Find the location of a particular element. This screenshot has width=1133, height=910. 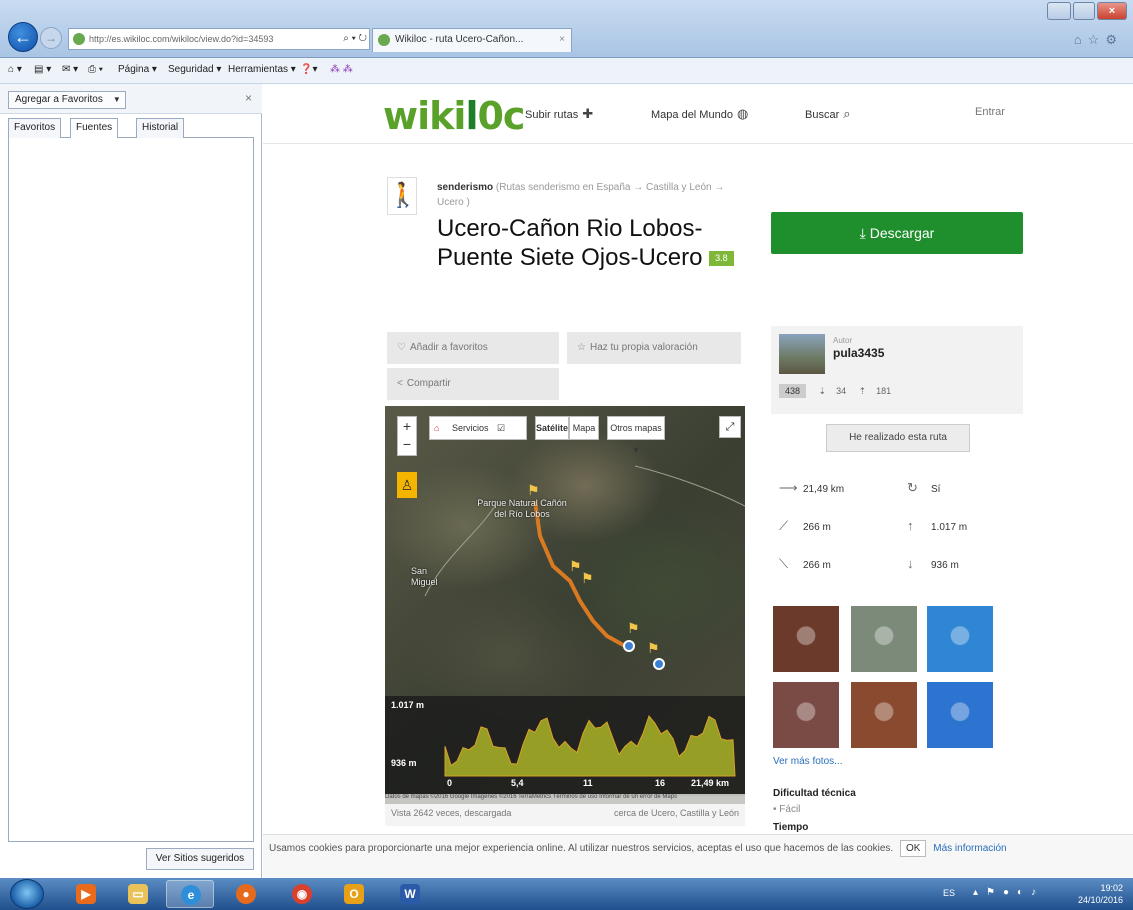

nav-upload-routes: Subir rutas ✚ is located at coordinates (559, 114).